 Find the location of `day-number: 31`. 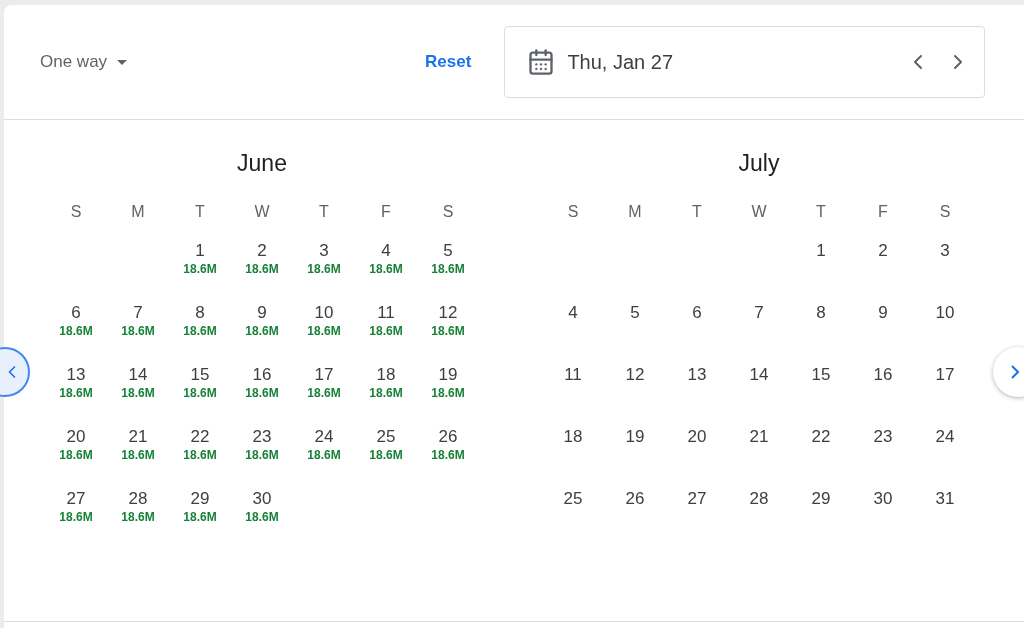

day-number: 31 is located at coordinates (945, 499).